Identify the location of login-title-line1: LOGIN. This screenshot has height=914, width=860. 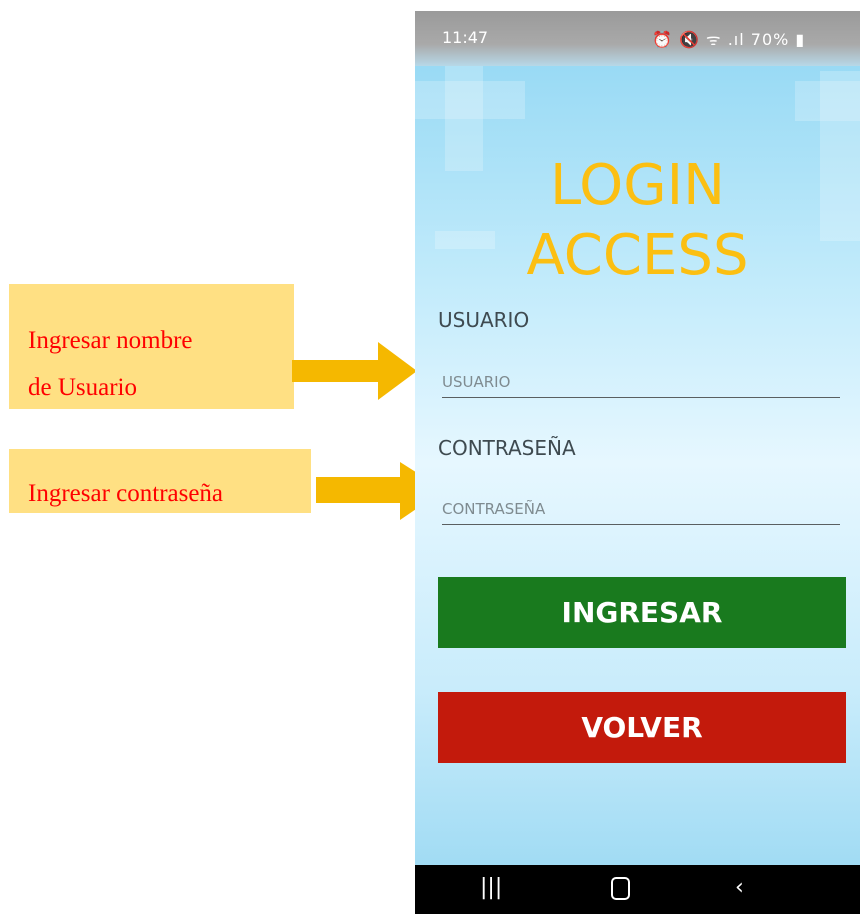
(637, 185).